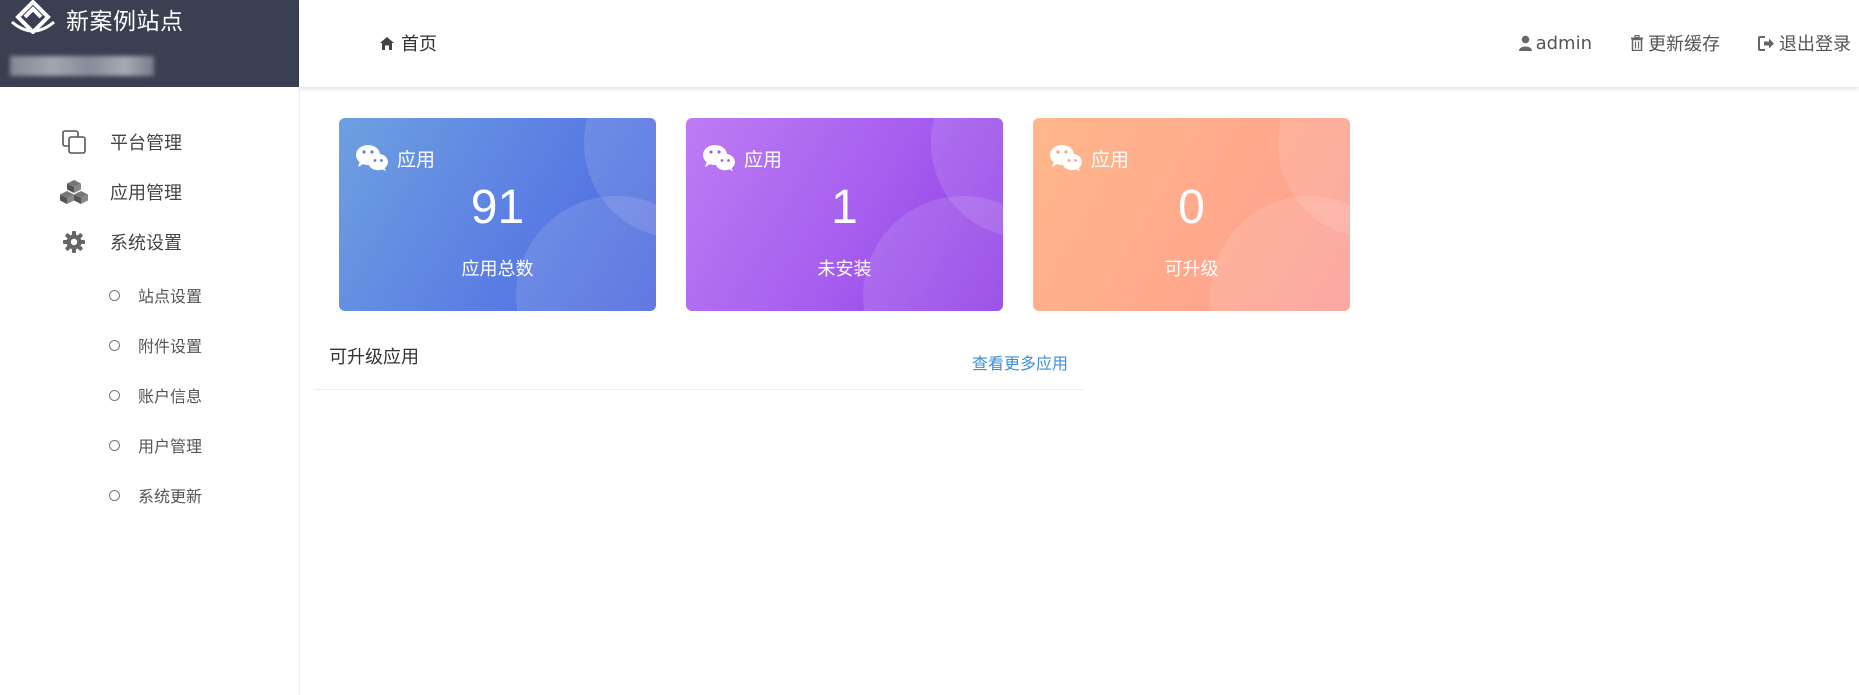 The width and height of the screenshot is (1859, 695). What do you see at coordinates (82, 66) in the screenshot?
I see `blurred-site-url` at bounding box center [82, 66].